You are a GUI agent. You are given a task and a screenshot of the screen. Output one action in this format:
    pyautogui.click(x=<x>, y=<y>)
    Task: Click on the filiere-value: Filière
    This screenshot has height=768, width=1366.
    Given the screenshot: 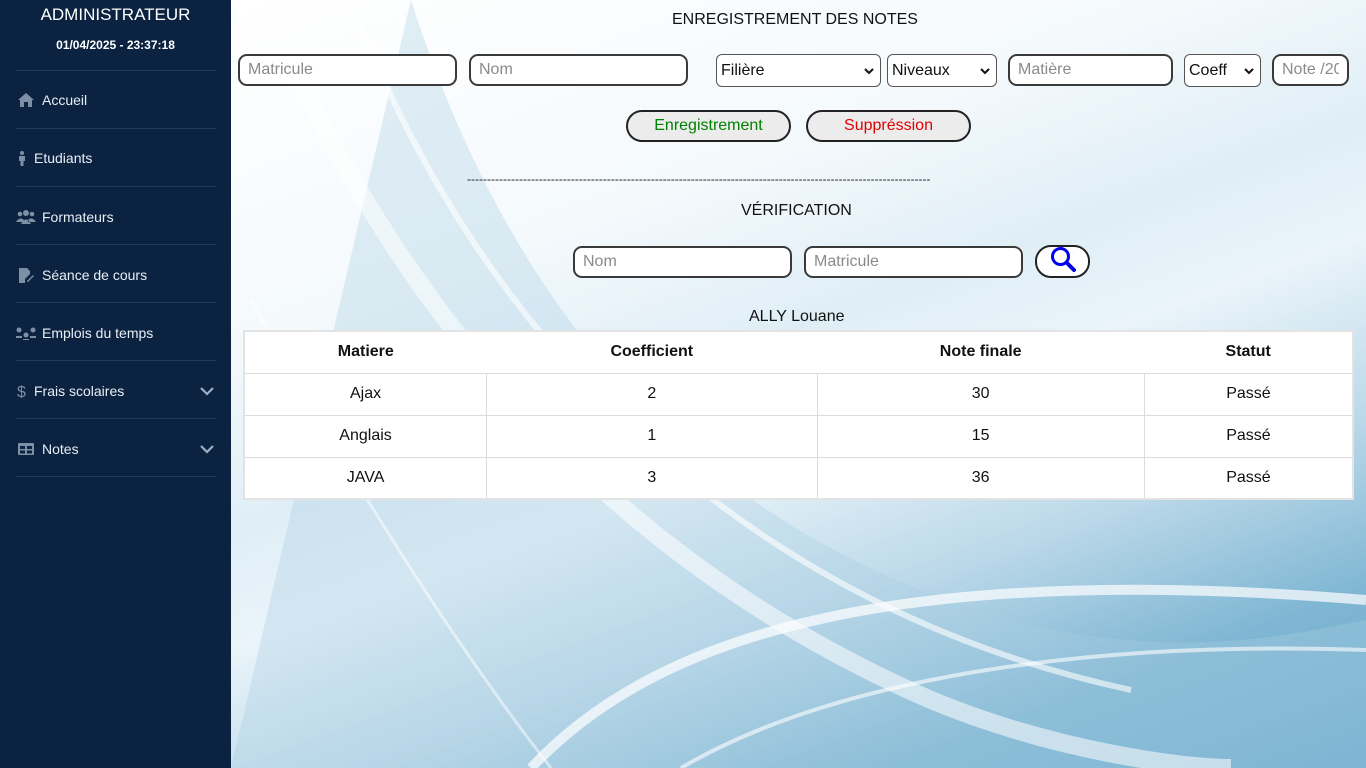 What is the action you would take?
    pyautogui.click(x=743, y=70)
    